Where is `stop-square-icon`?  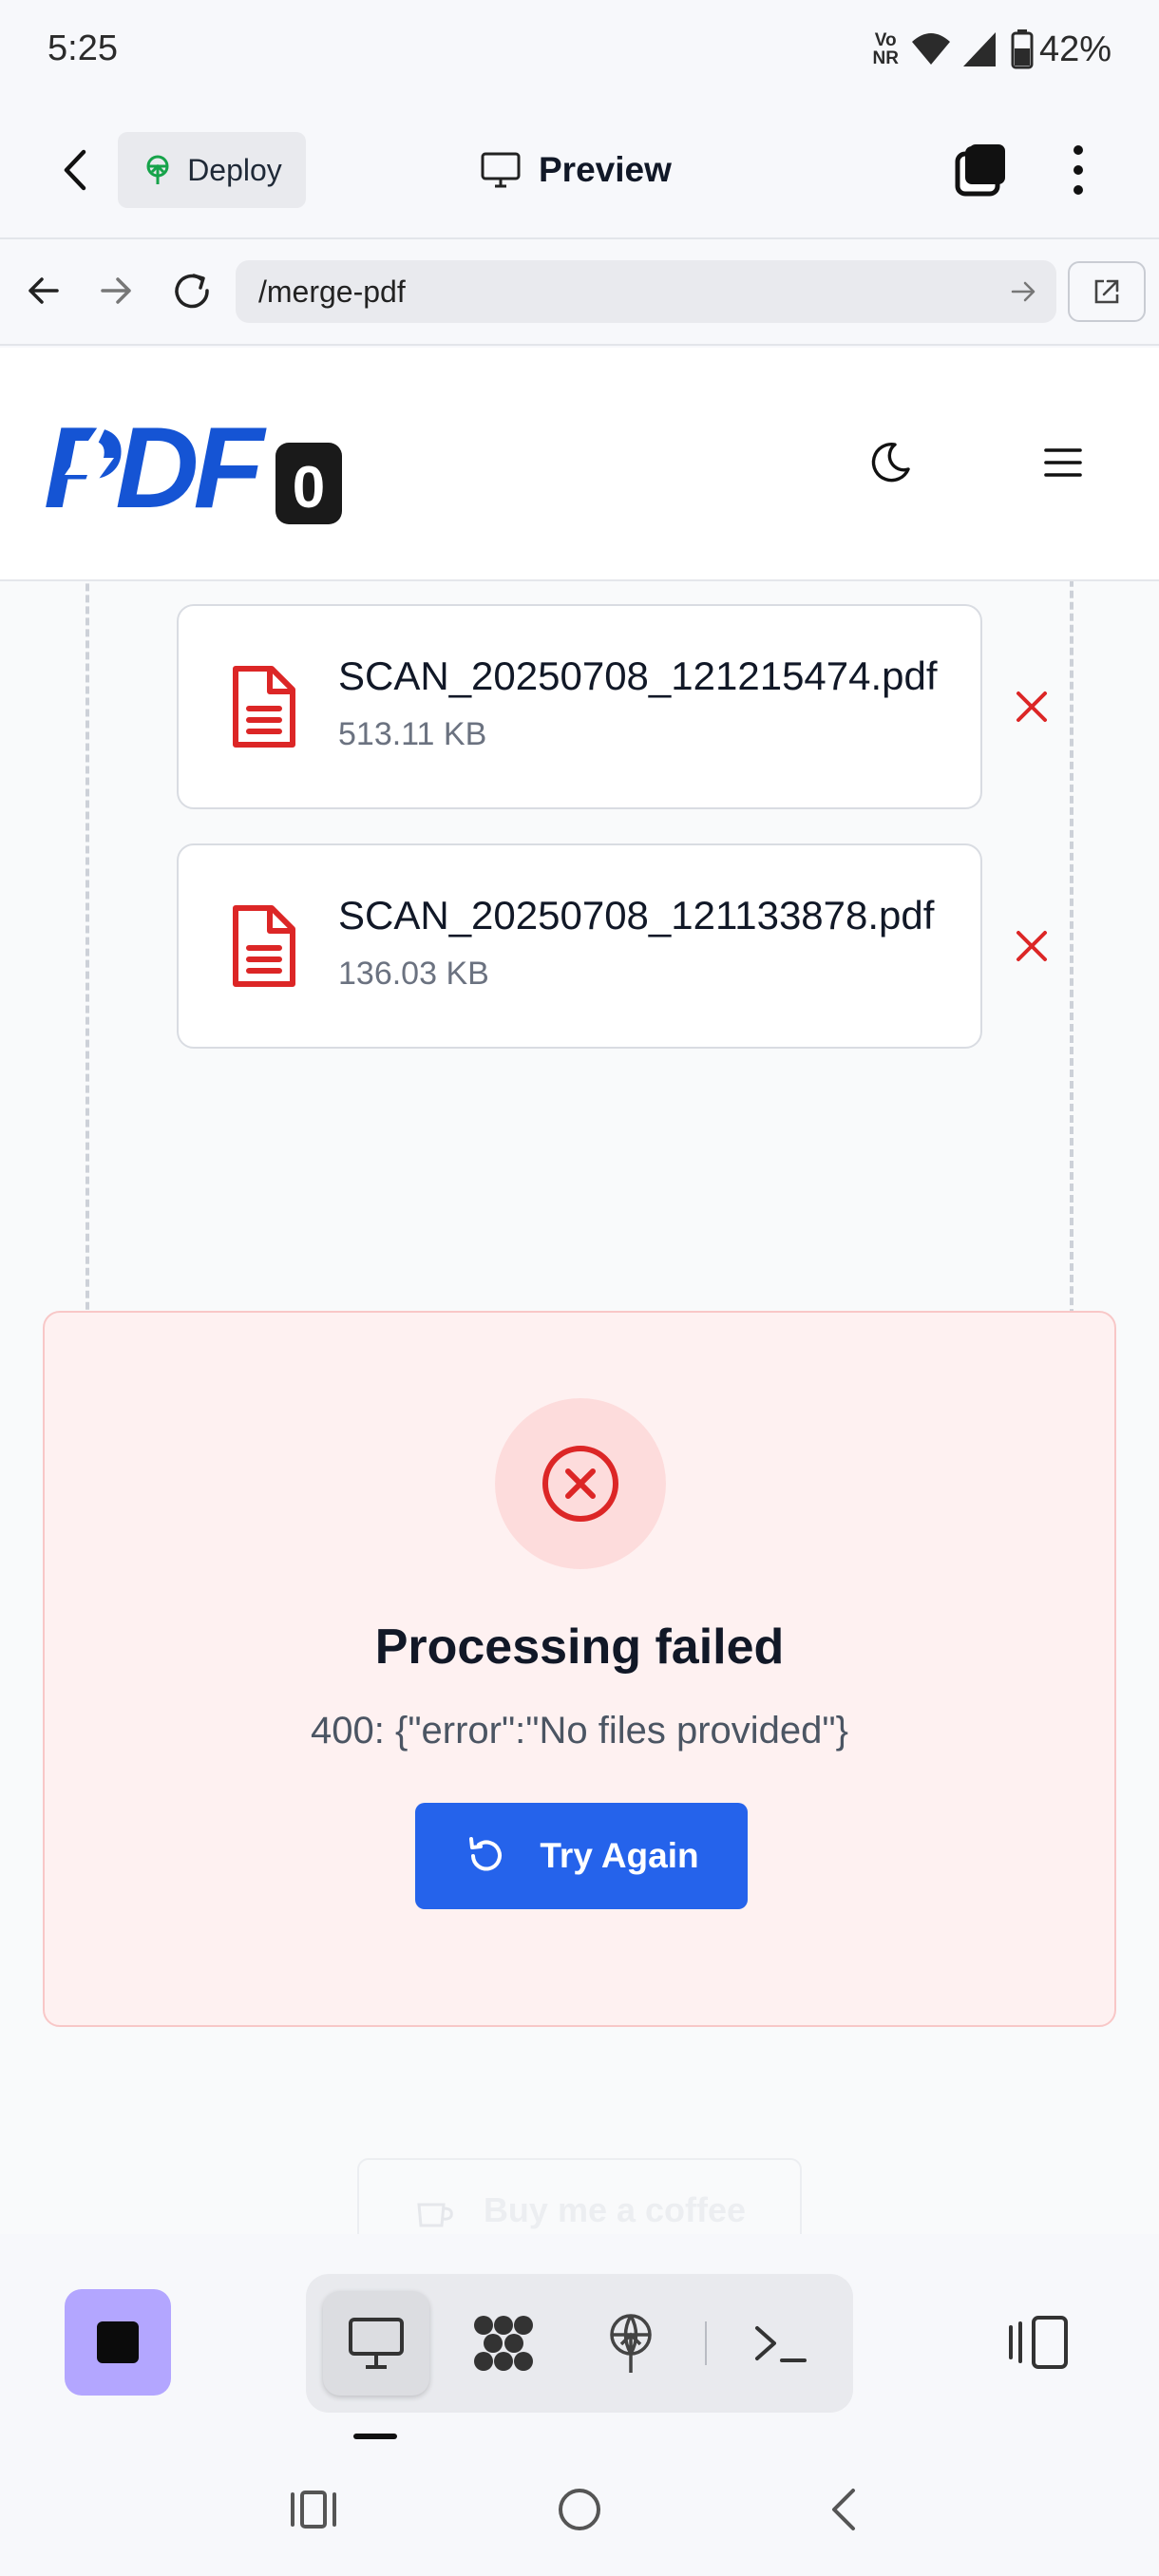
stop-square-icon is located at coordinates (118, 2342).